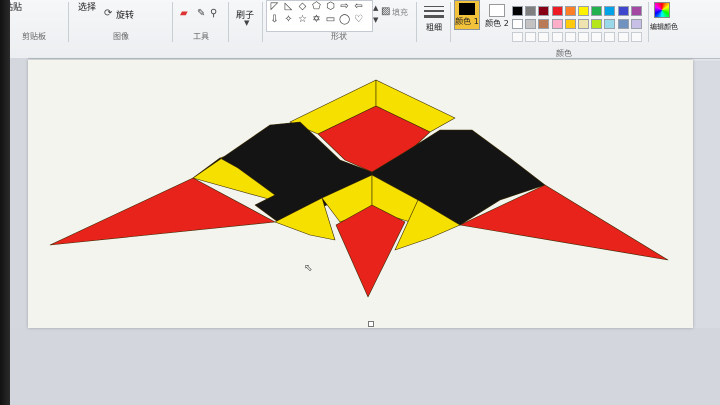  What do you see at coordinates (375, 20) in the screenshot?
I see `scroll-down-icon: ▼` at bounding box center [375, 20].